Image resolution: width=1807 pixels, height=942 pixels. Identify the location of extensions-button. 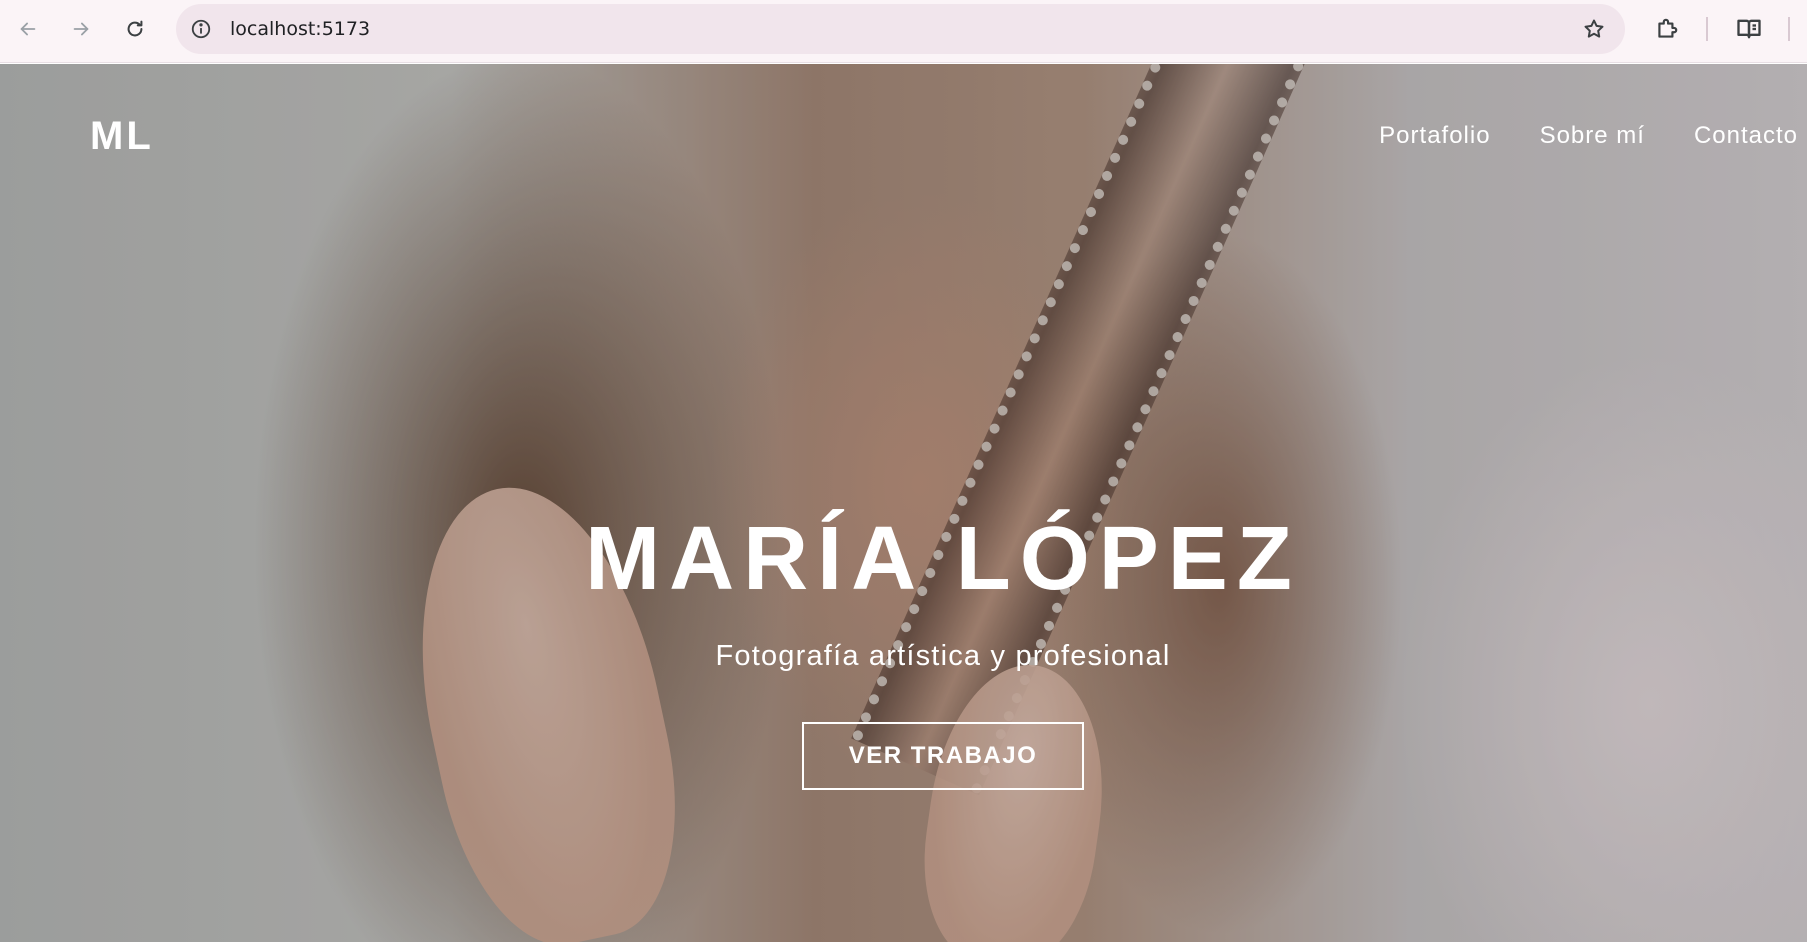
(1667, 29).